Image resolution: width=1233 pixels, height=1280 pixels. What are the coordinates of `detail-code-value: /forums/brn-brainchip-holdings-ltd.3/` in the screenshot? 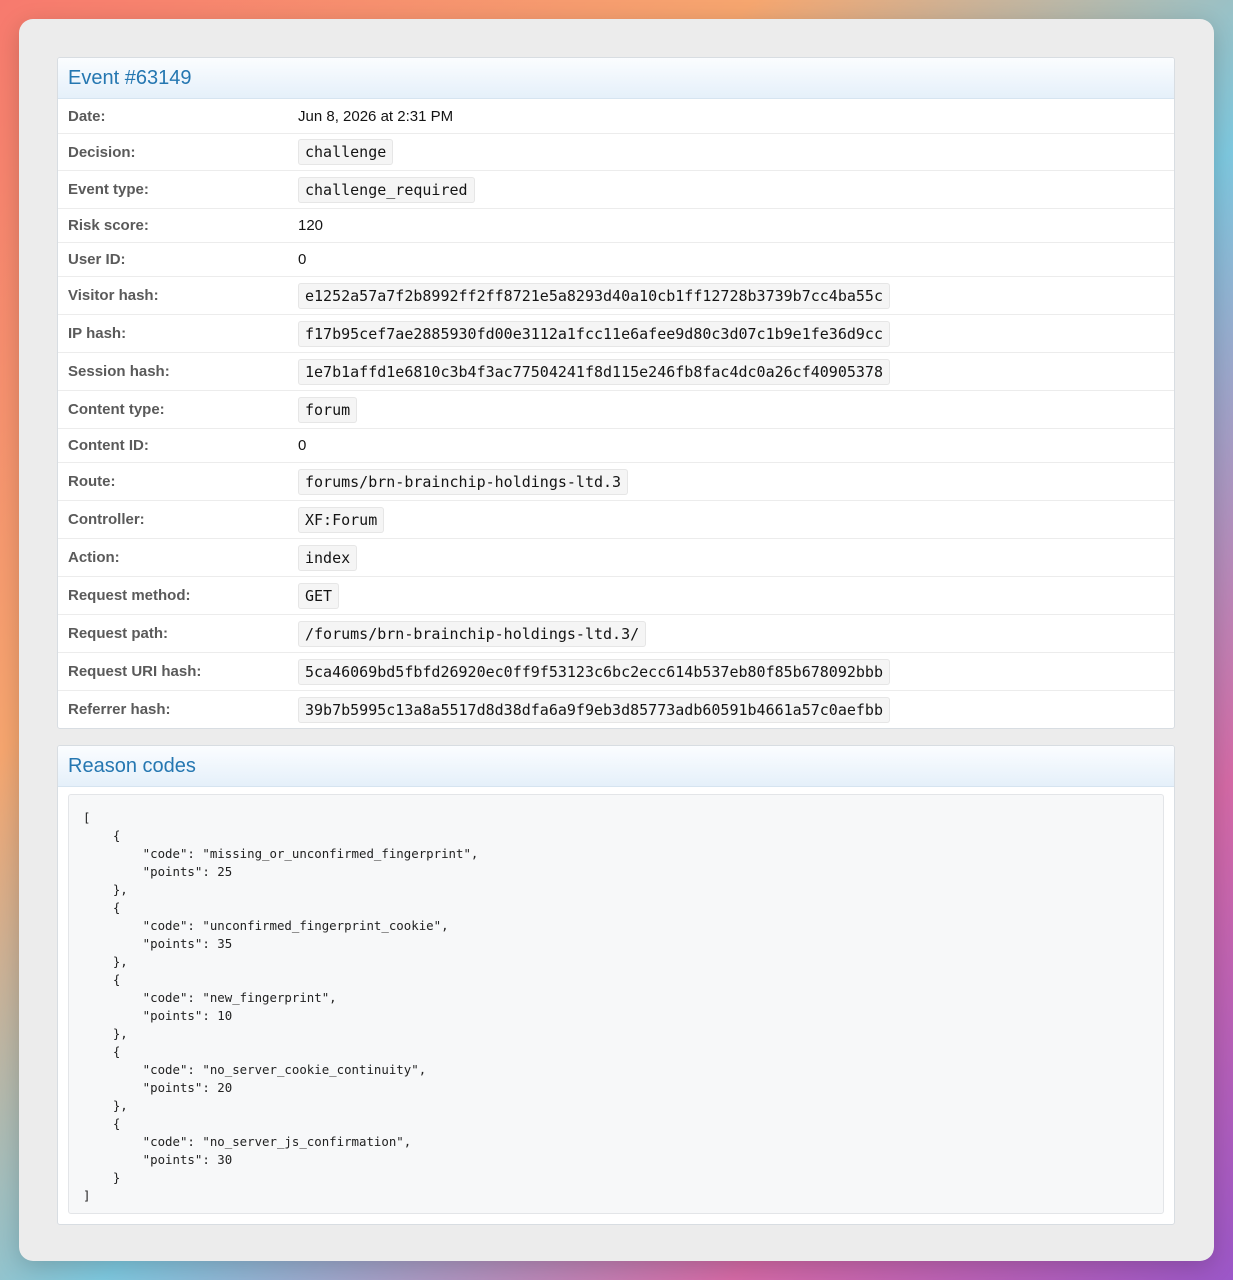 It's located at (472, 633).